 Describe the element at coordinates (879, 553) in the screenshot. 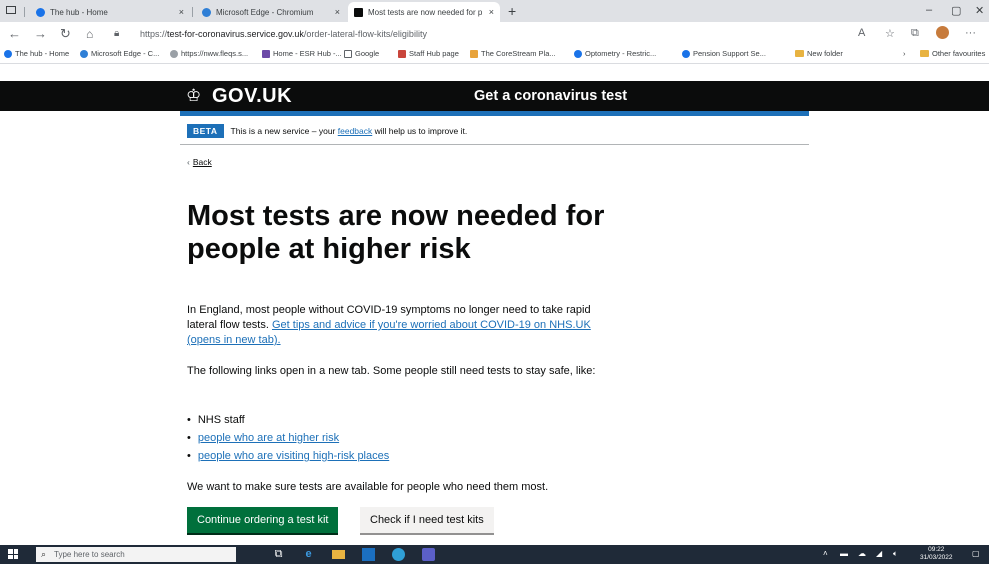

I see `network-icon: ◢` at that location.